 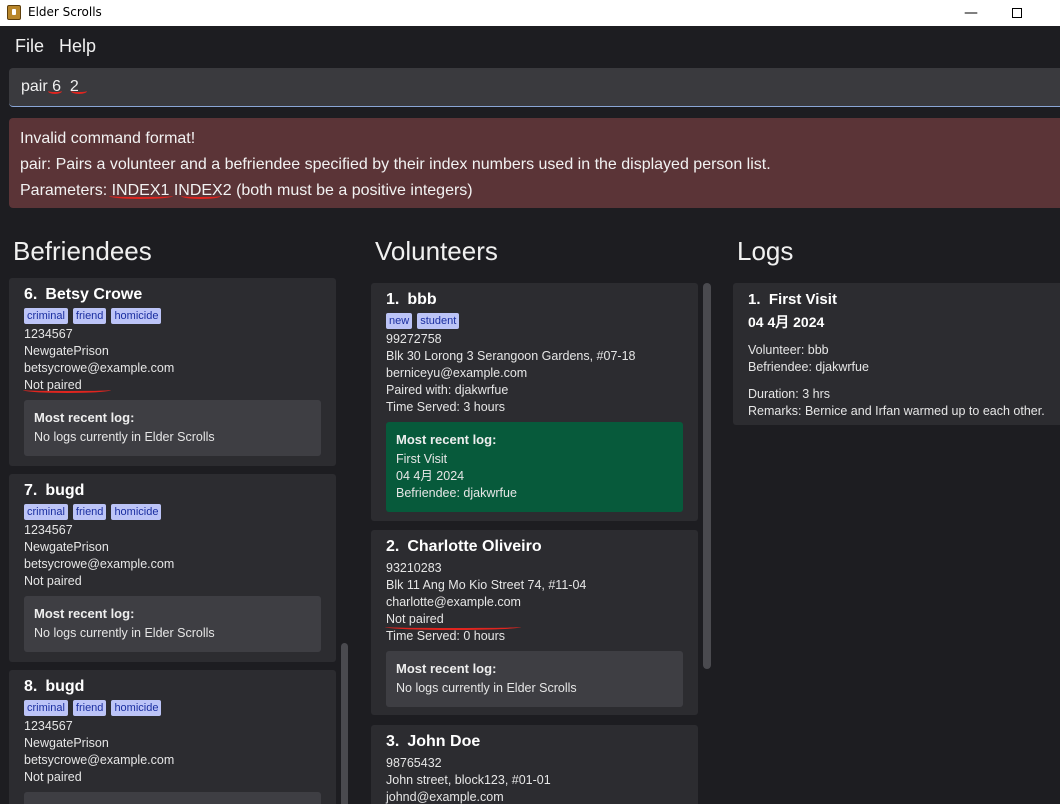 What do you see at coordinates (1017, 13) in the screenshot?
I see `maximize-icon` at bounding box center [1017, 13].